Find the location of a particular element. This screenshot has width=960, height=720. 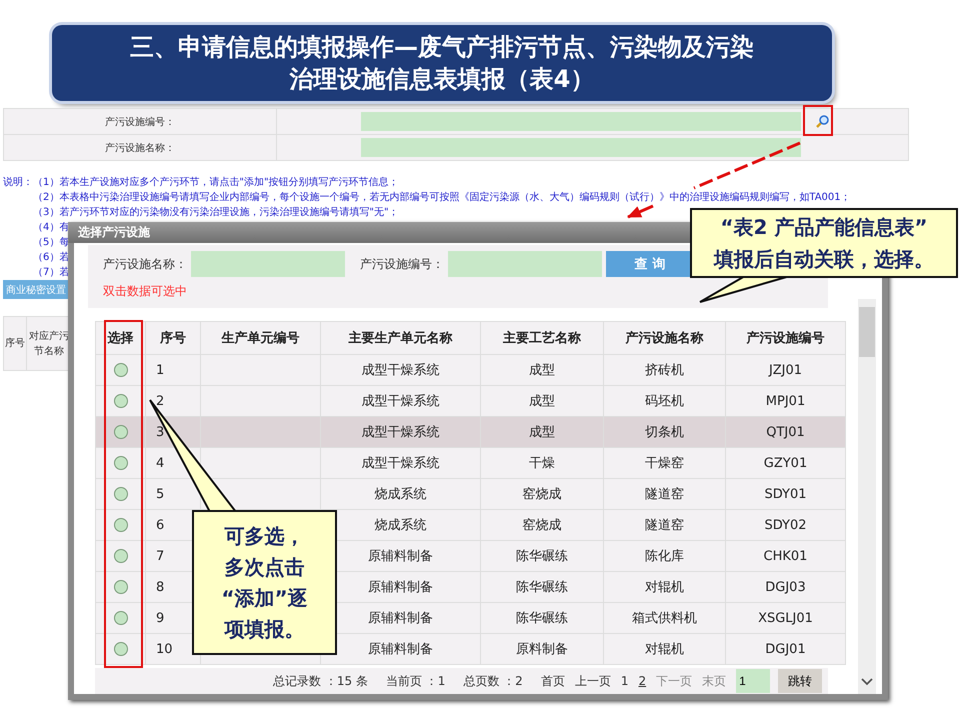

hint-text: 双击数据可选中 is located at coordinates (145, 291).